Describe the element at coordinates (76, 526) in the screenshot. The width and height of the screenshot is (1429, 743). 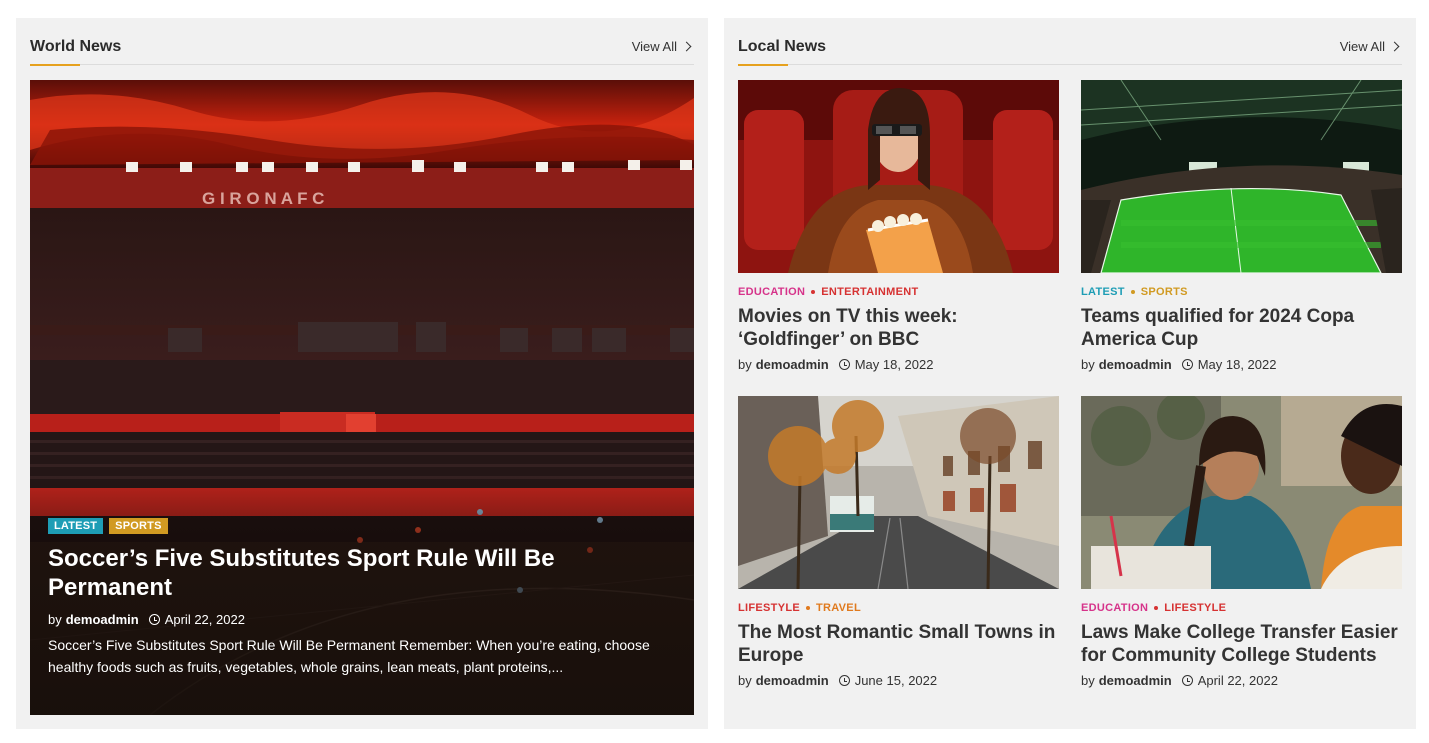
I see `badge-latest: LATEST` at that location.